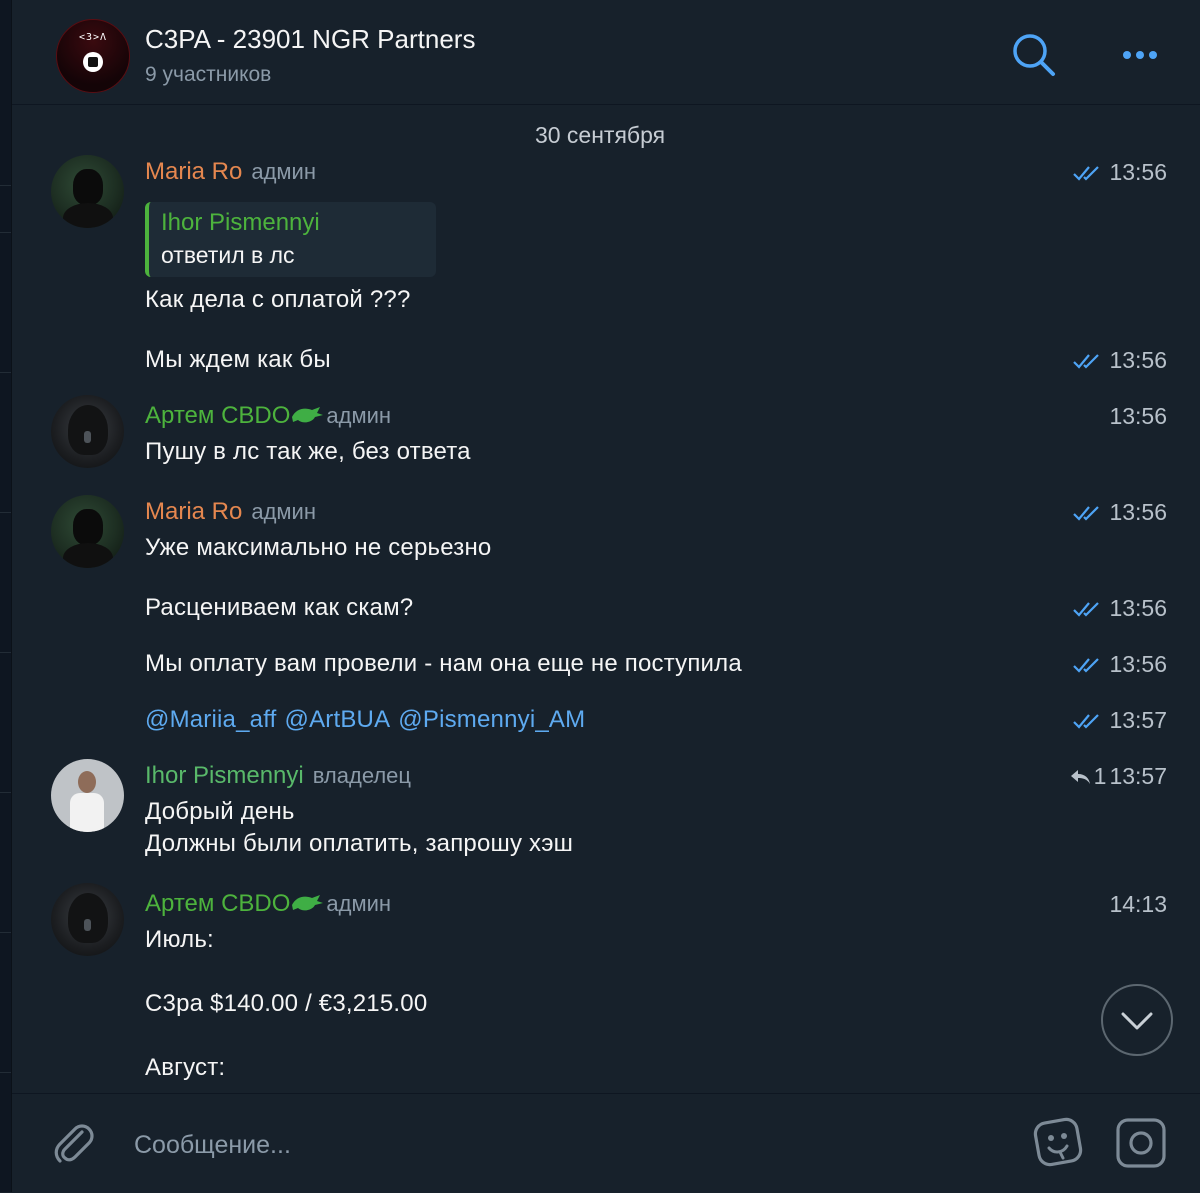 The height and width of the screenshot is (1193, 1200). Describe the element at coordinates (240, 222) in the screenshot. I see `reply-quote-name: Ihor Pismennyi` at that location.